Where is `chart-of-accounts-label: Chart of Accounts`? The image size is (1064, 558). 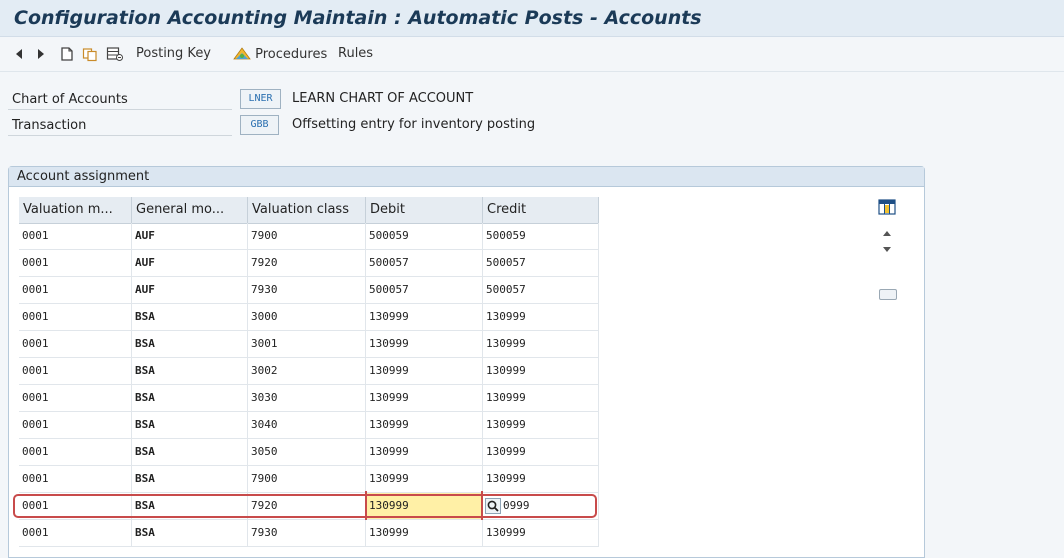
chart-of-accounts-label: Chart of Accounts is located at coordinates (120, 100).